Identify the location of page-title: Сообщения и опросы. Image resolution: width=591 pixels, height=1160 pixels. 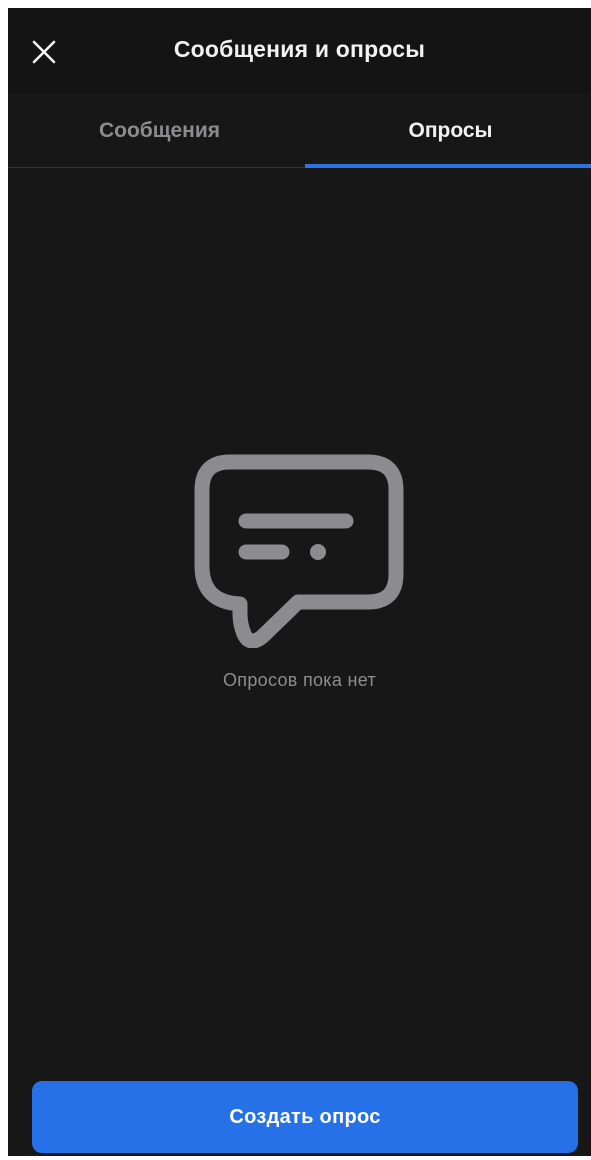
(299, 49).